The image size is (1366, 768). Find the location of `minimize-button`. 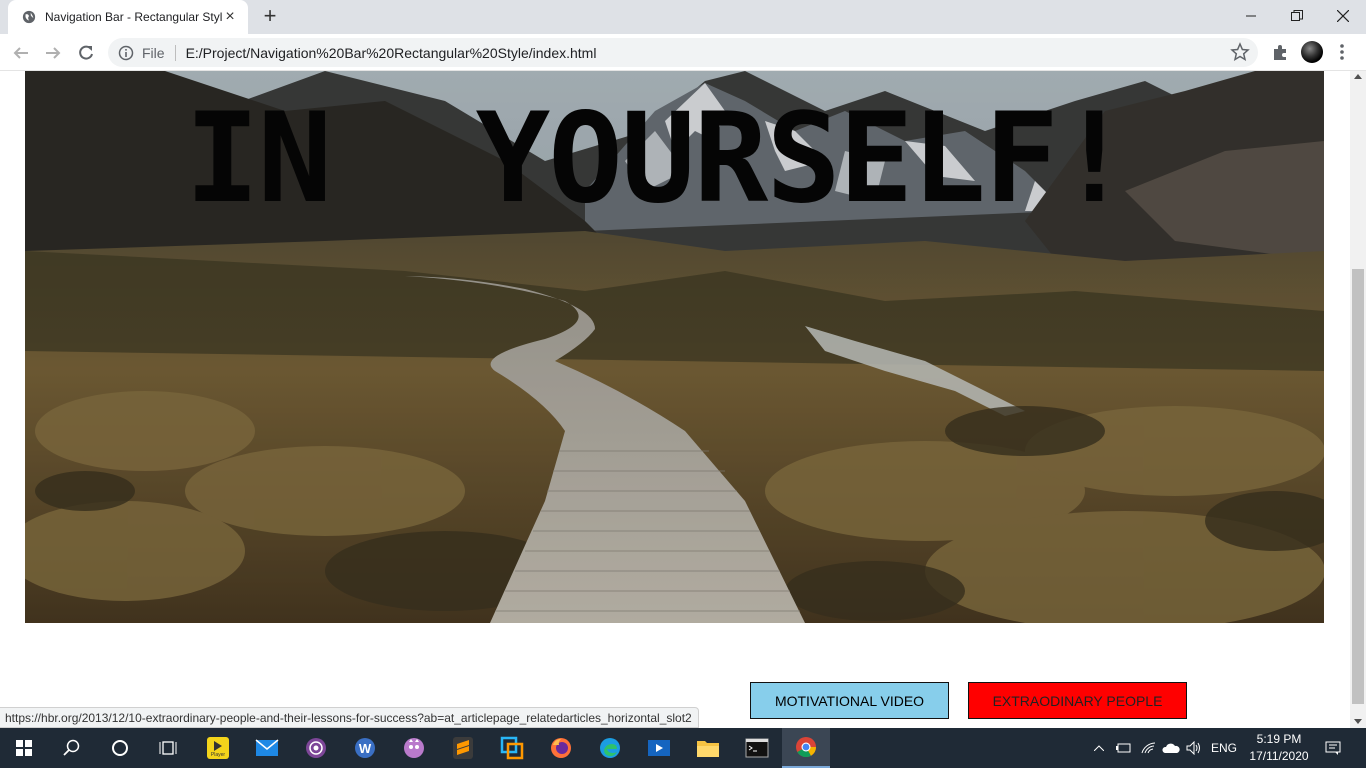

minimize-button is located at coordinates (1251, 16).